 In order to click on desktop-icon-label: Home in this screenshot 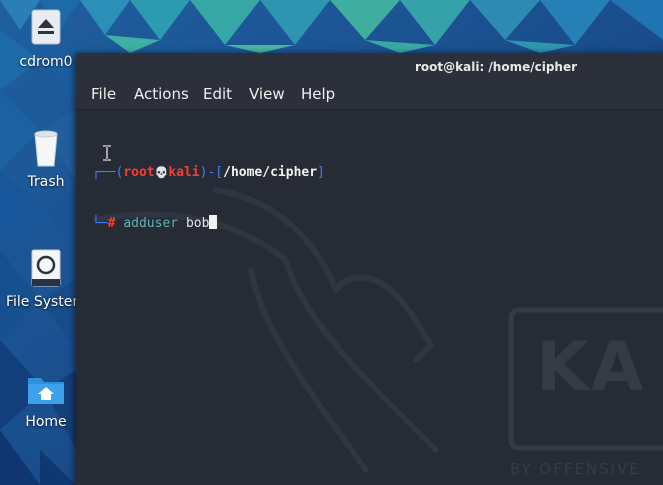, I will do `click(46, 422)`.